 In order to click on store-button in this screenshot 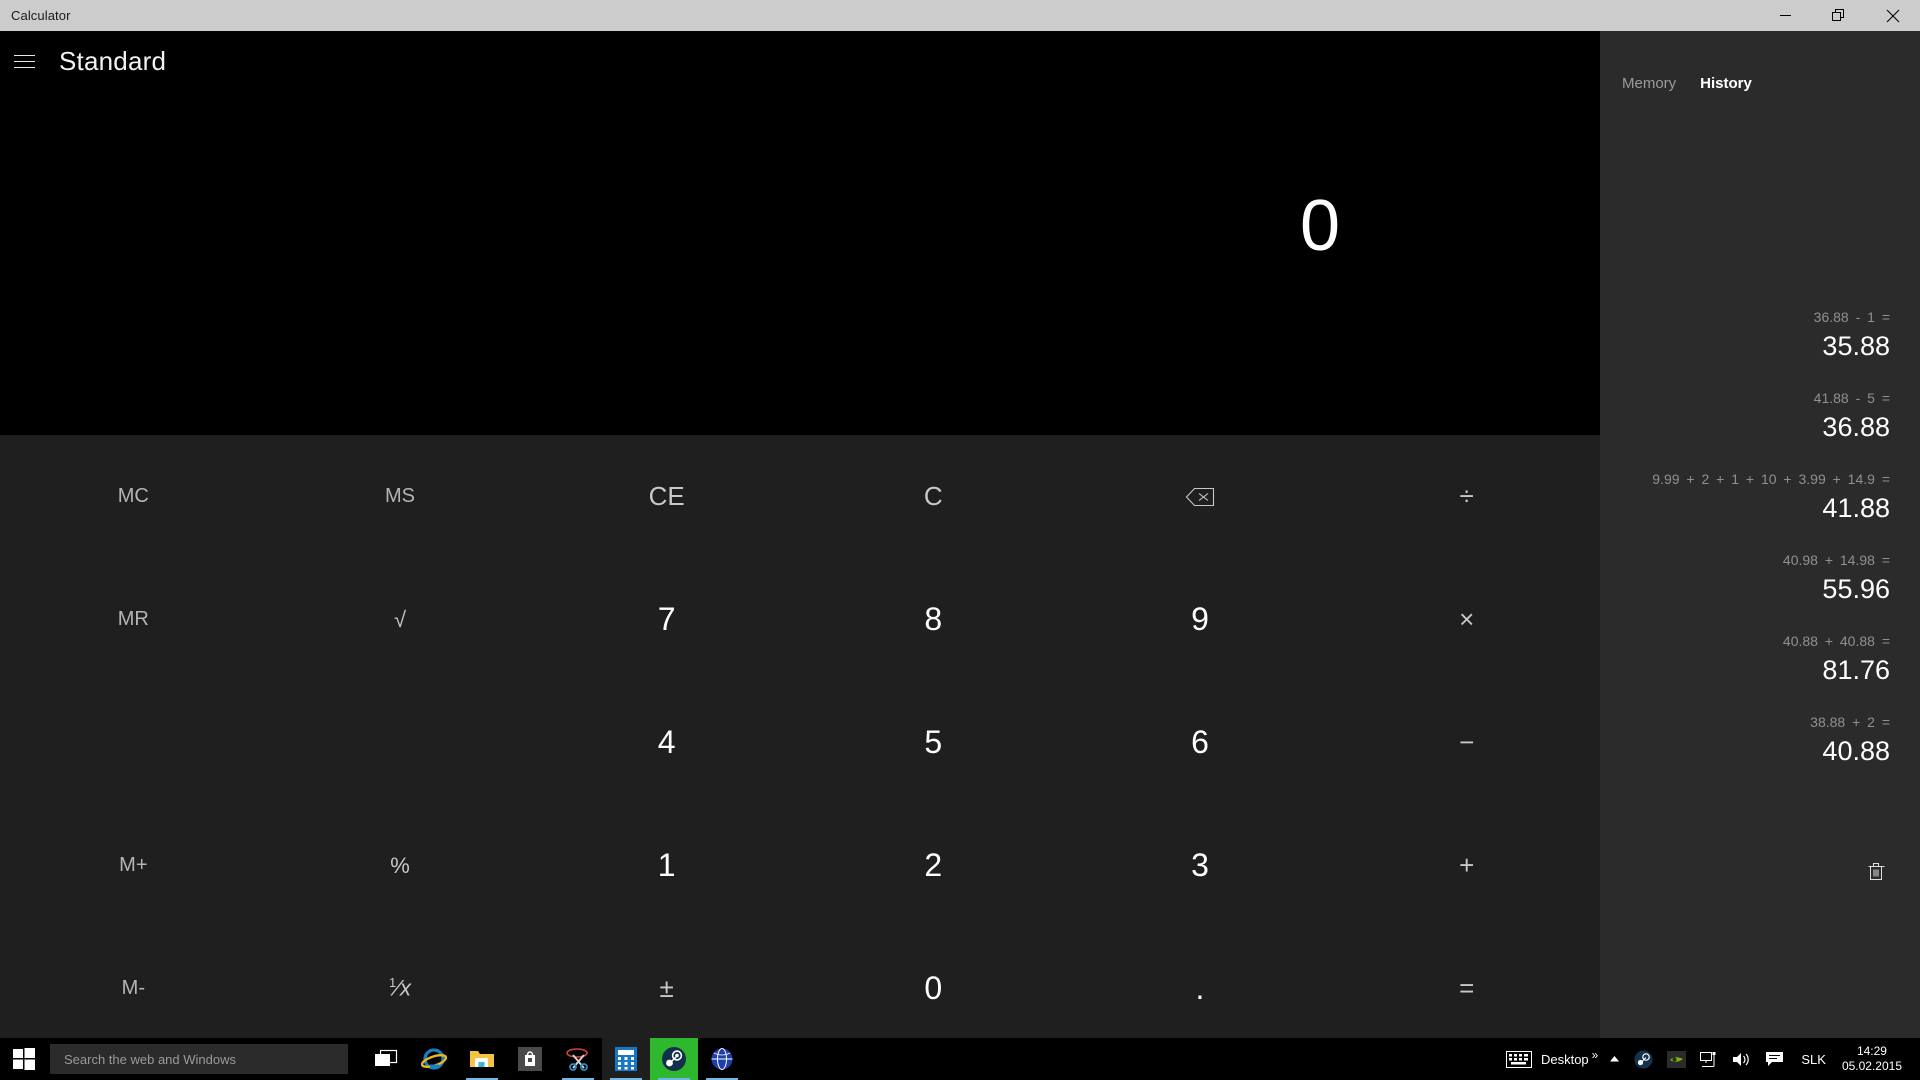, I will do `click(530, 1059)`.